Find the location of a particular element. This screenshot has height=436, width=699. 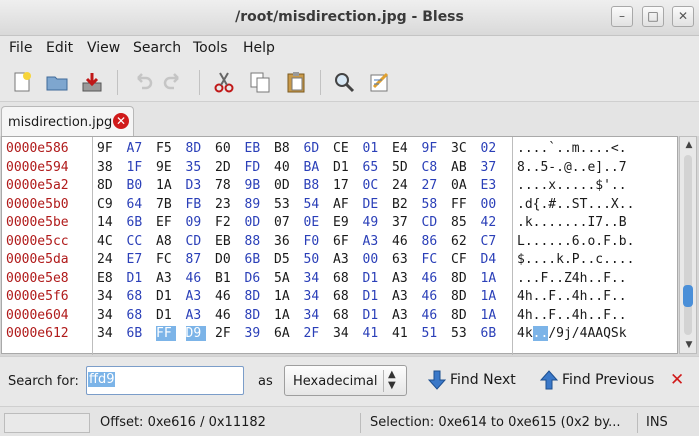

hex-byte: D4 is located at coordinates (491, 259).